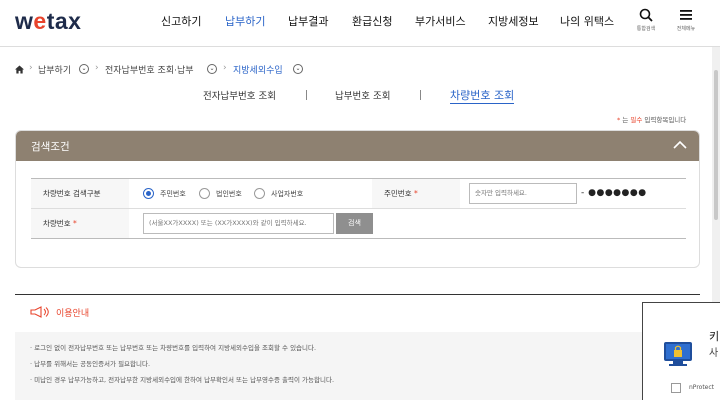 The image size is (720, 400). What do you see at coordinates (39, 312) in the screenshot?
I see `megaphone-icon` at bounding box center [39, 312].